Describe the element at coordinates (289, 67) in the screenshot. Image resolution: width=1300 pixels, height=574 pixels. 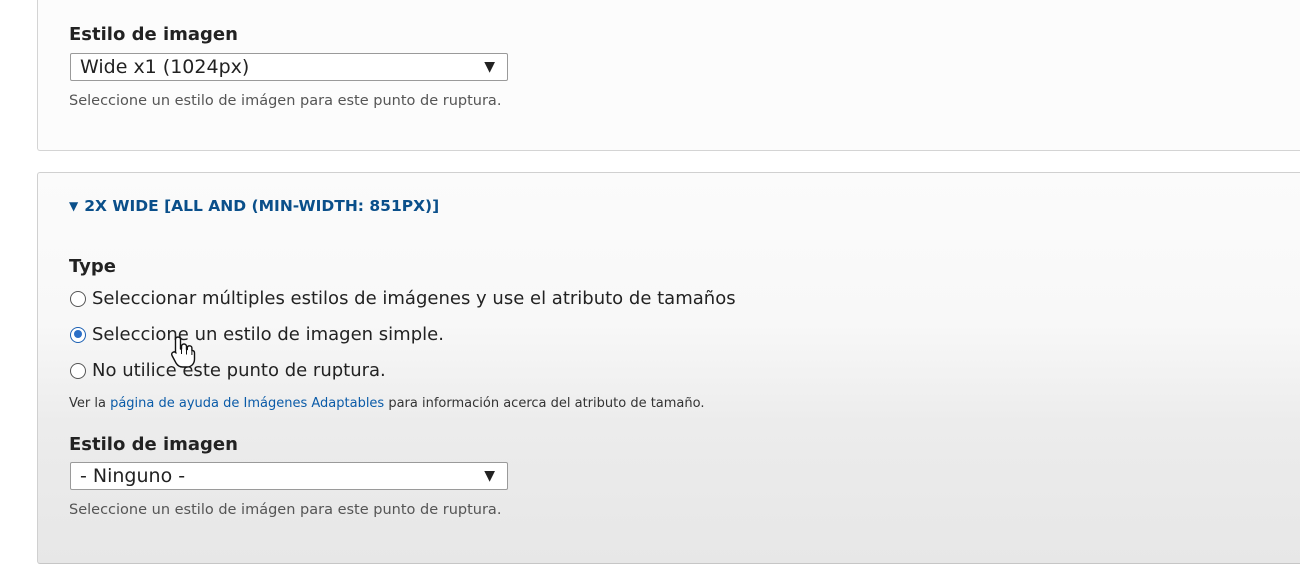
I see `image-style-select: Wide x1 (1024px) ▼` at that location.